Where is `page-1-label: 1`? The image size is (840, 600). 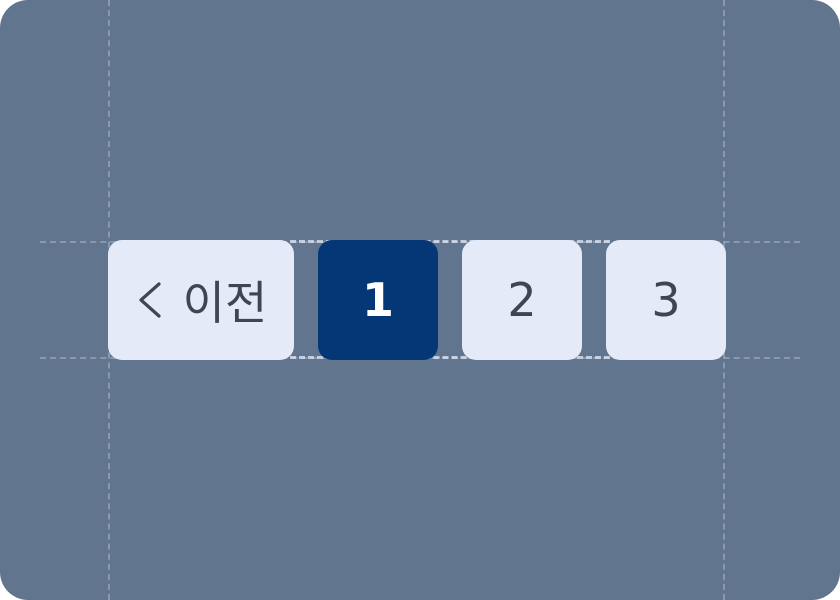
page-1-label: 1 is located at coordinates (377, 300).